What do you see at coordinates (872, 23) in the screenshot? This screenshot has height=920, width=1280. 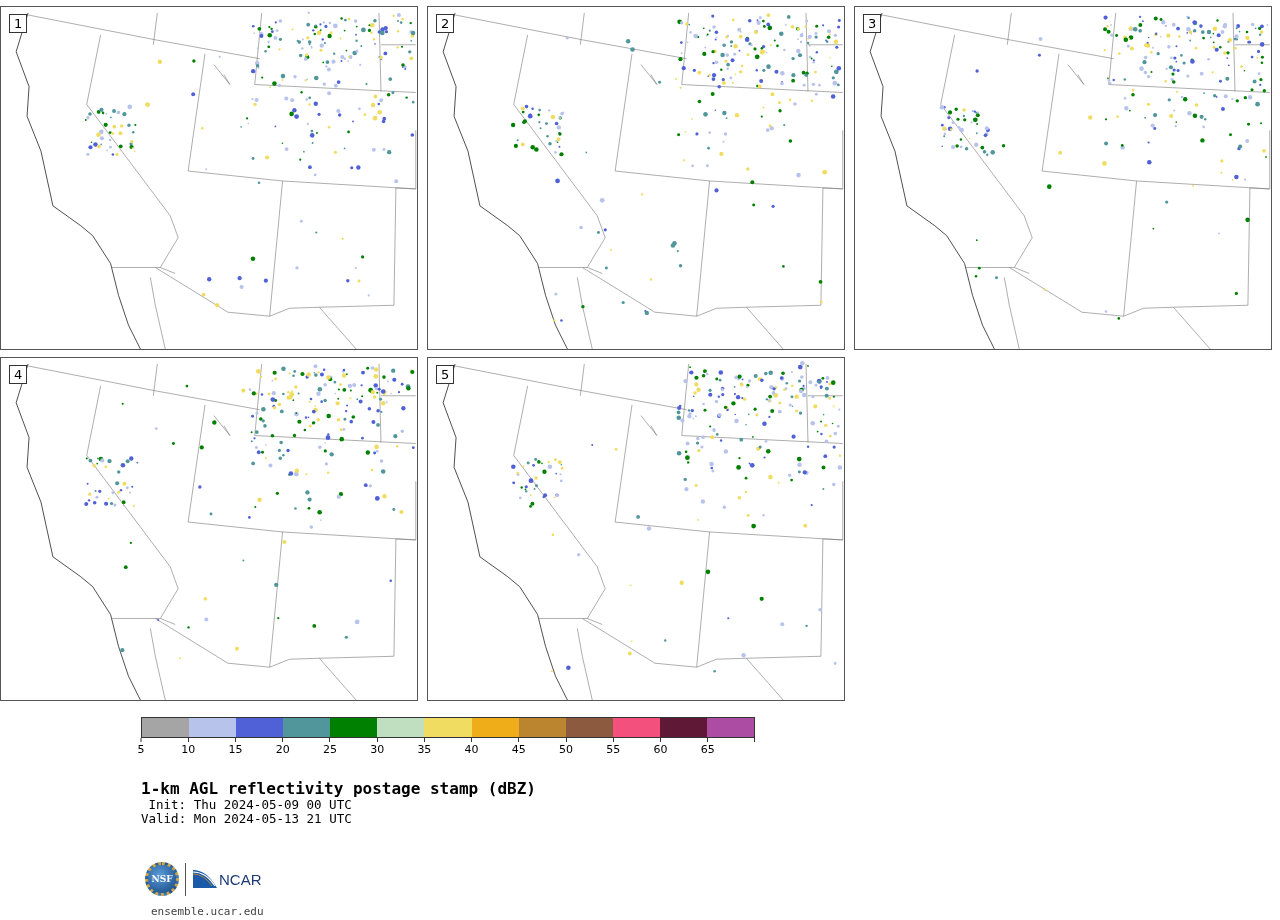 I see `panel-number: 3` at bounding box center [872, 23].